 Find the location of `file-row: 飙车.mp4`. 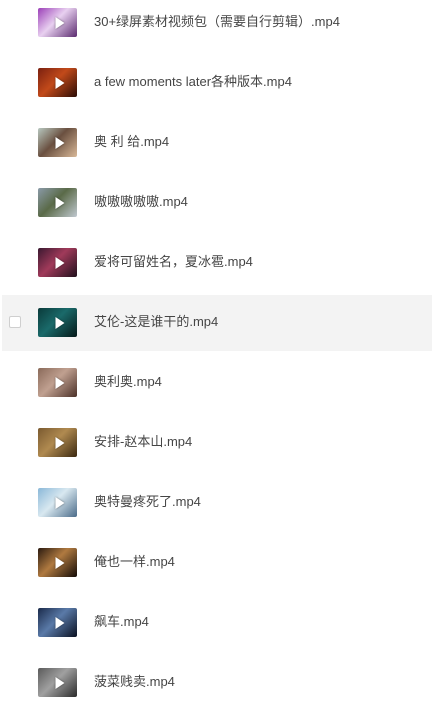

file-row: 飙车.mp4 is located at coordinates (217, 623).